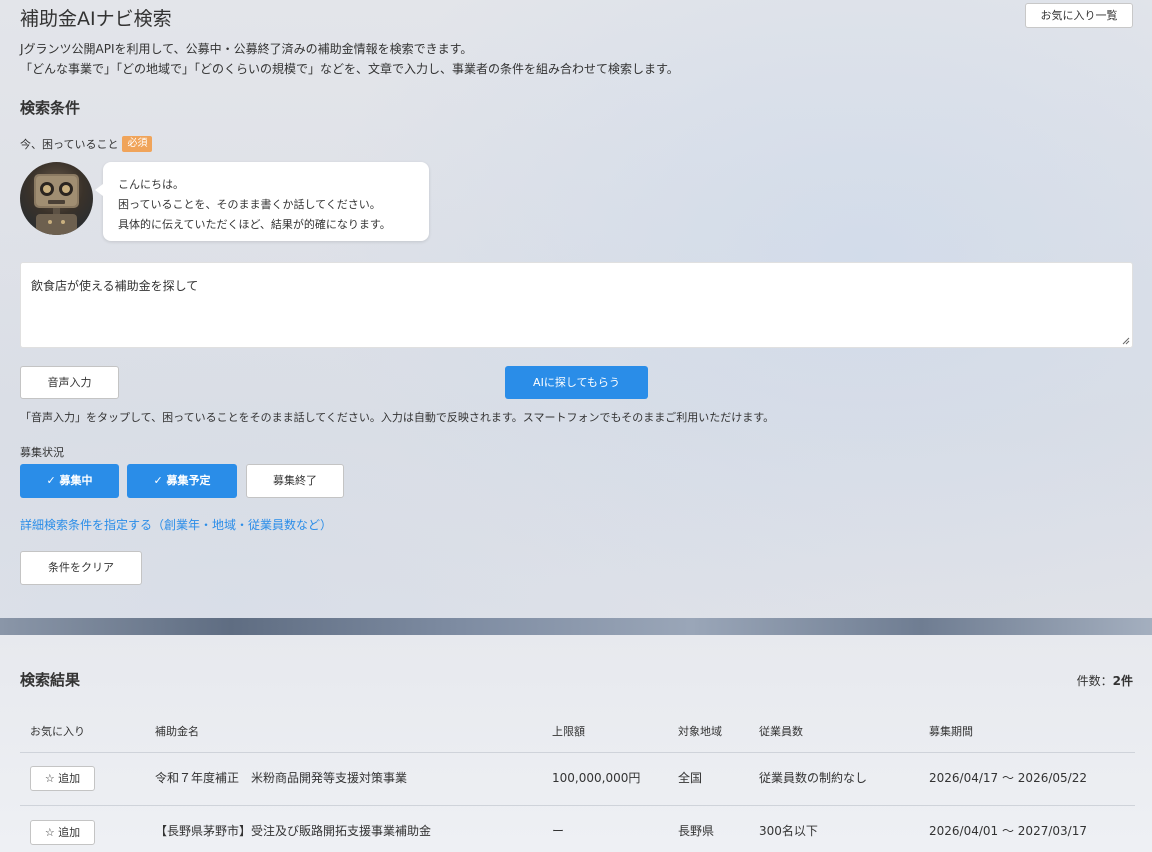 This screenshot has height=852, width=1152. I want to click on bubble-line-2: 困っていることを、そのまま書くか話してください。, so click(249, 204).